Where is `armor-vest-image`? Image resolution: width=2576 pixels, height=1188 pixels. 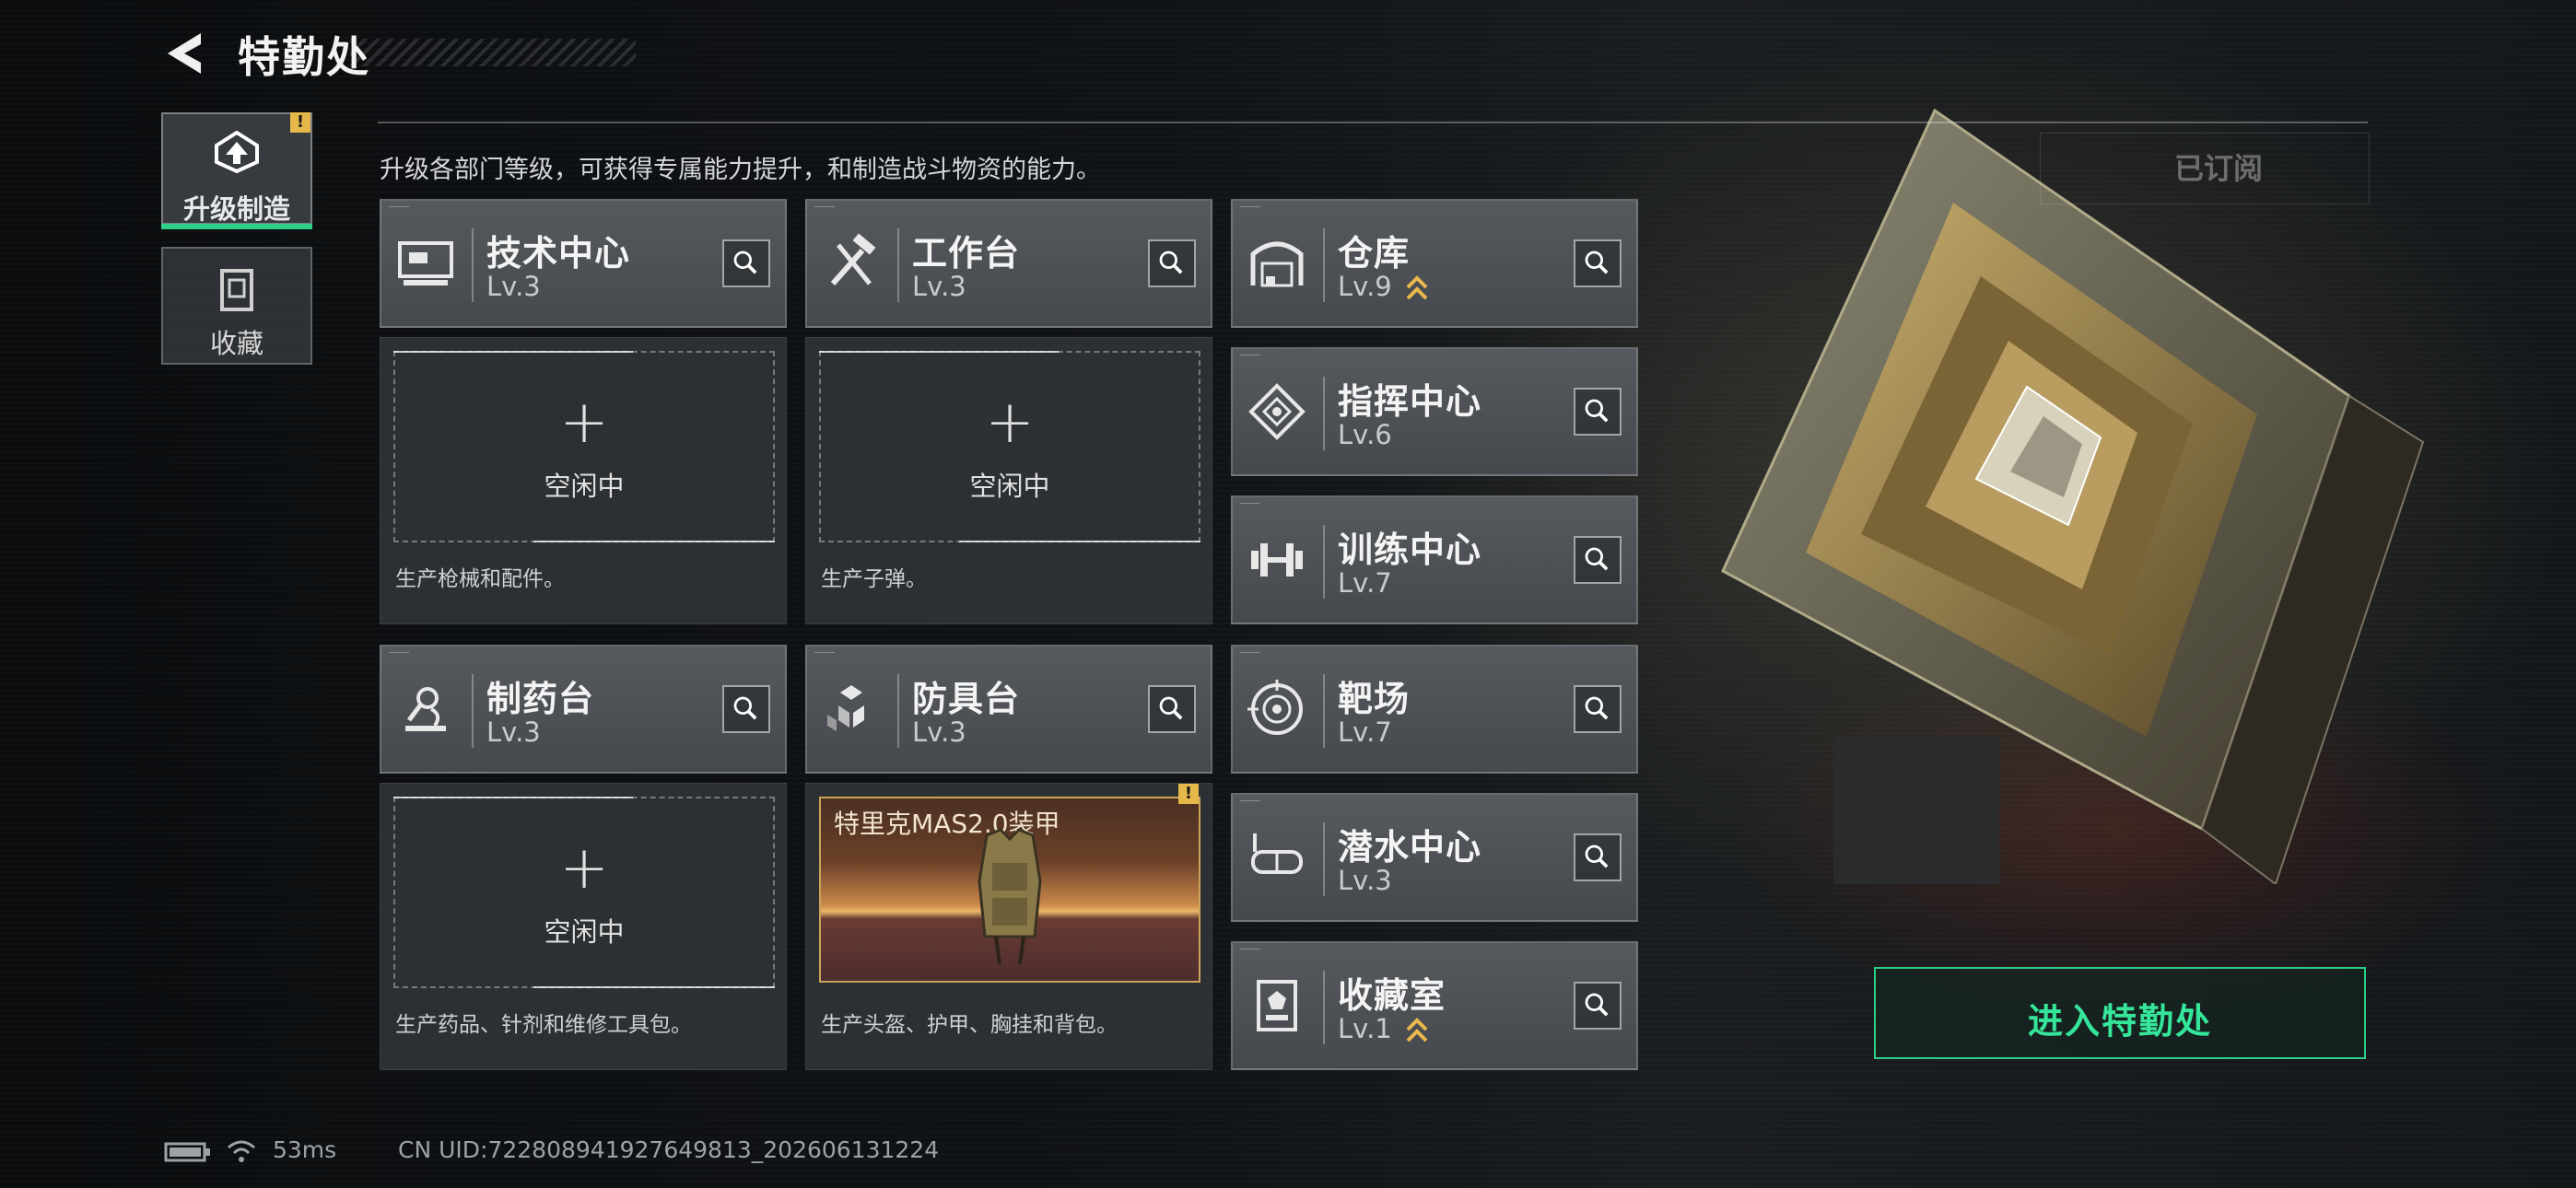 armor-vest-image is located at coordinates (1010, 896).